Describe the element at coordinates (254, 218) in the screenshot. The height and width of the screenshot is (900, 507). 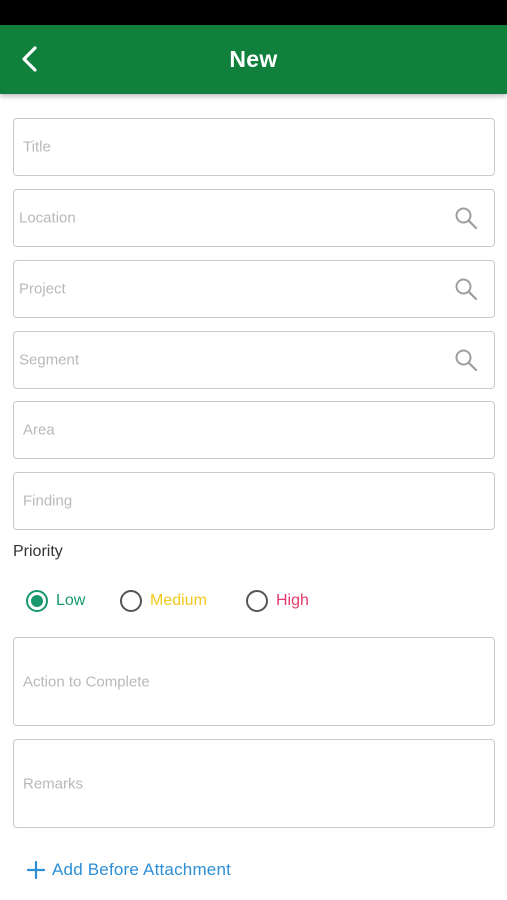
I see `location-field: Location` at that location.